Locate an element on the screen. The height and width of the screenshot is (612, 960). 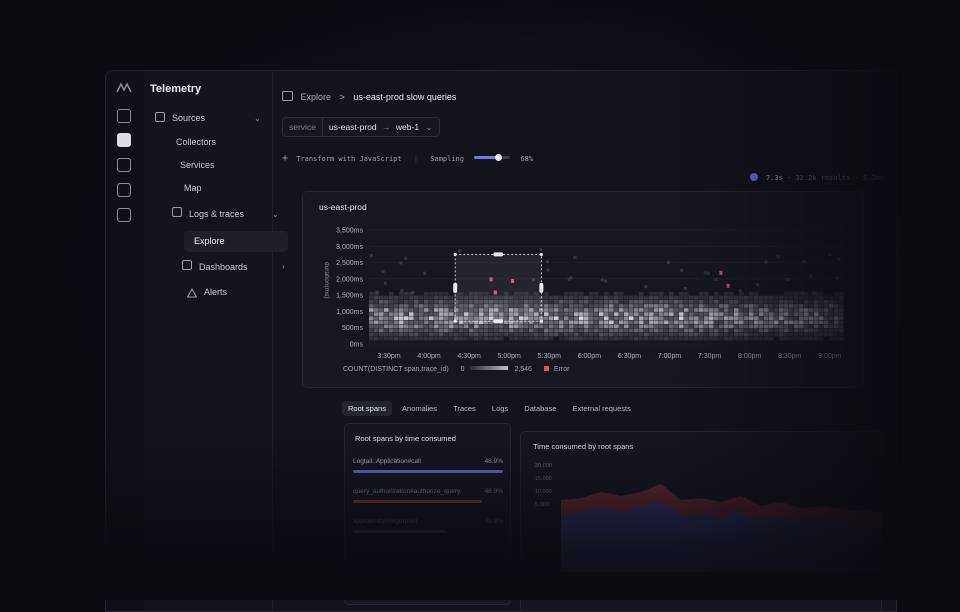
service-filter: service us-east-prod → web-1 ⌄ is located at coordinates (361, 127).